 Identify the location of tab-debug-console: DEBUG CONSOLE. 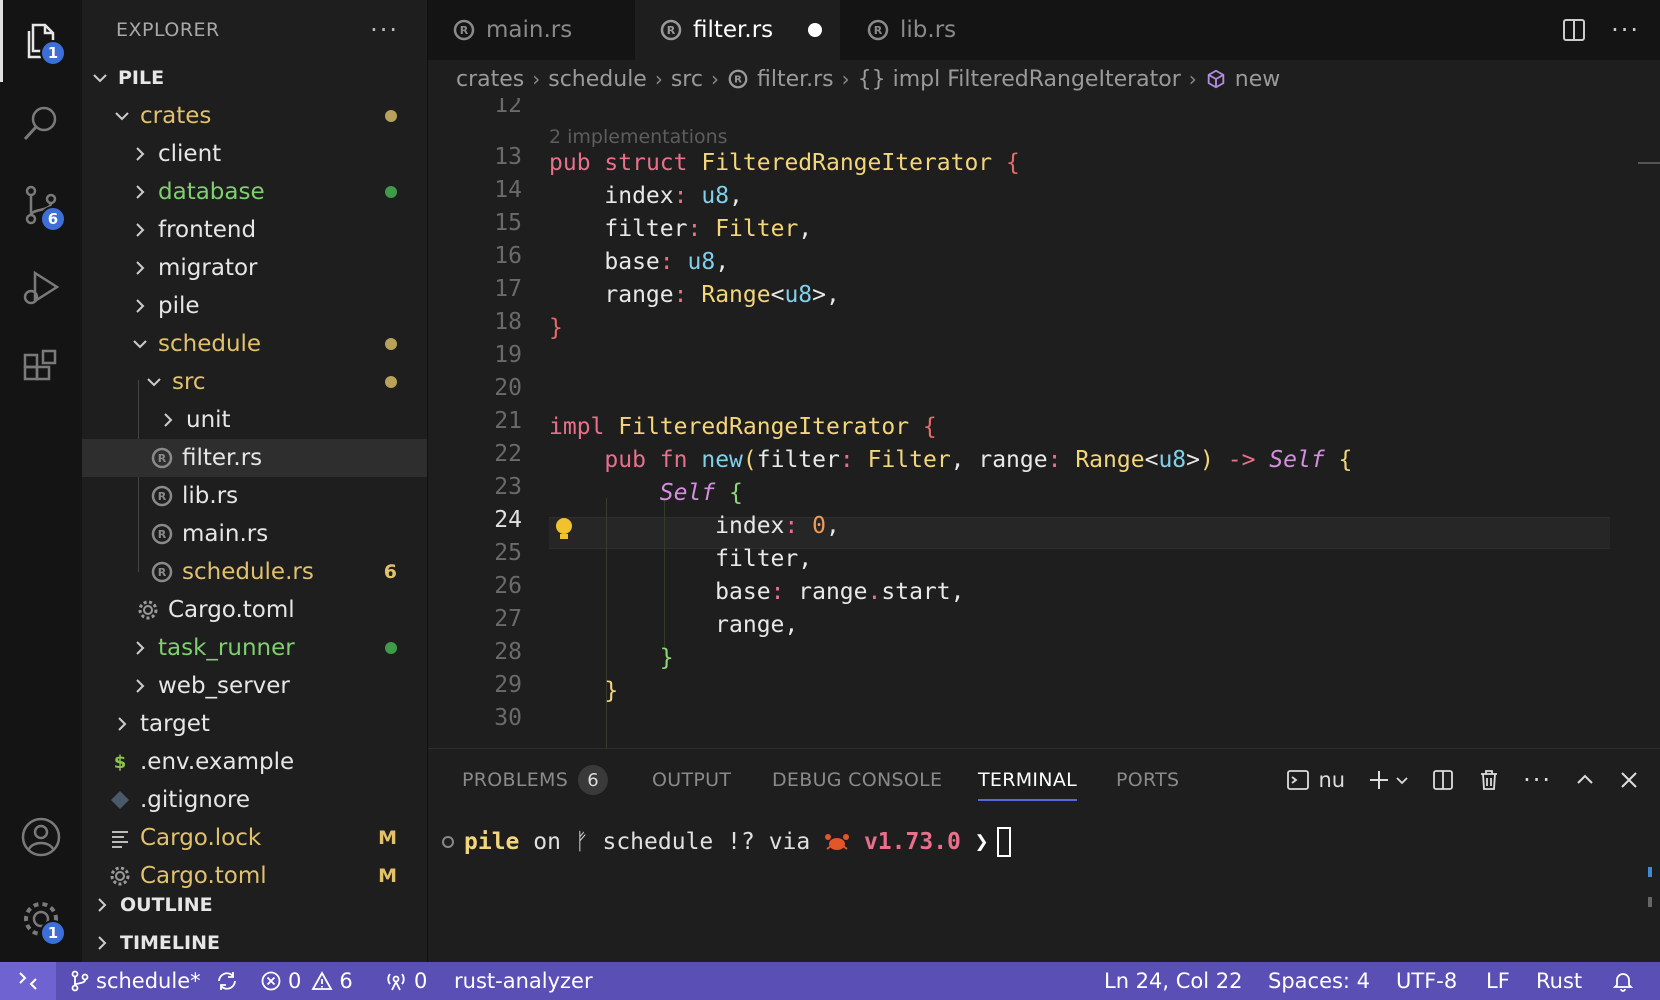
(857, 780).